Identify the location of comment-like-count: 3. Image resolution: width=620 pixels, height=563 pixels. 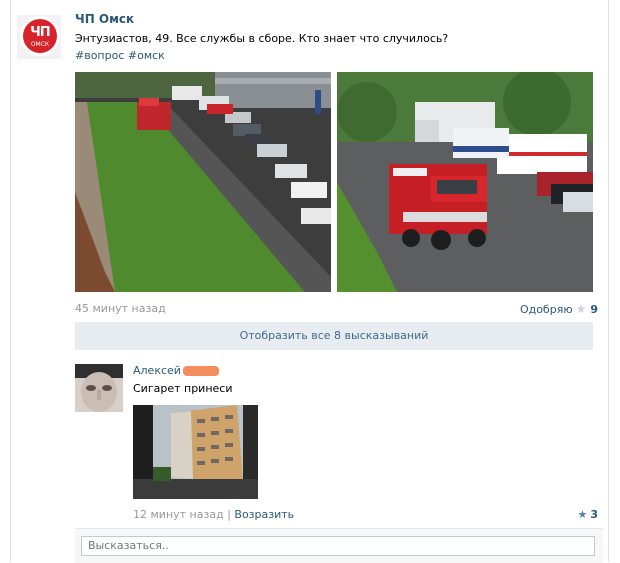
(594, 514).